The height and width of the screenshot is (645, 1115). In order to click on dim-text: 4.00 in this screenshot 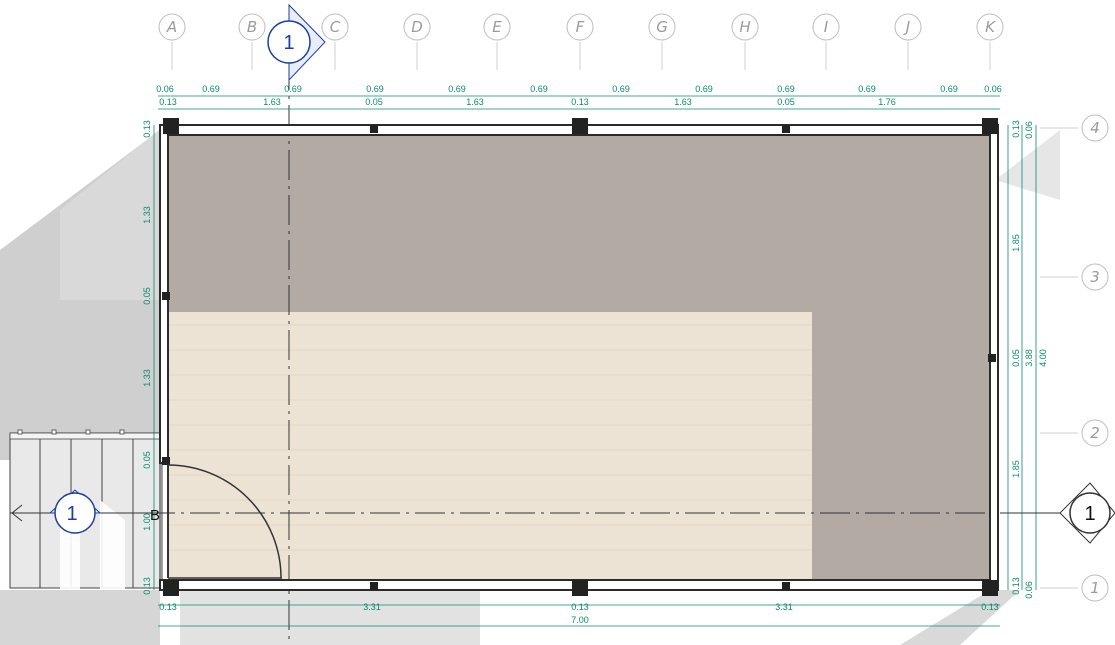, I will do `click(1043, 358)`.